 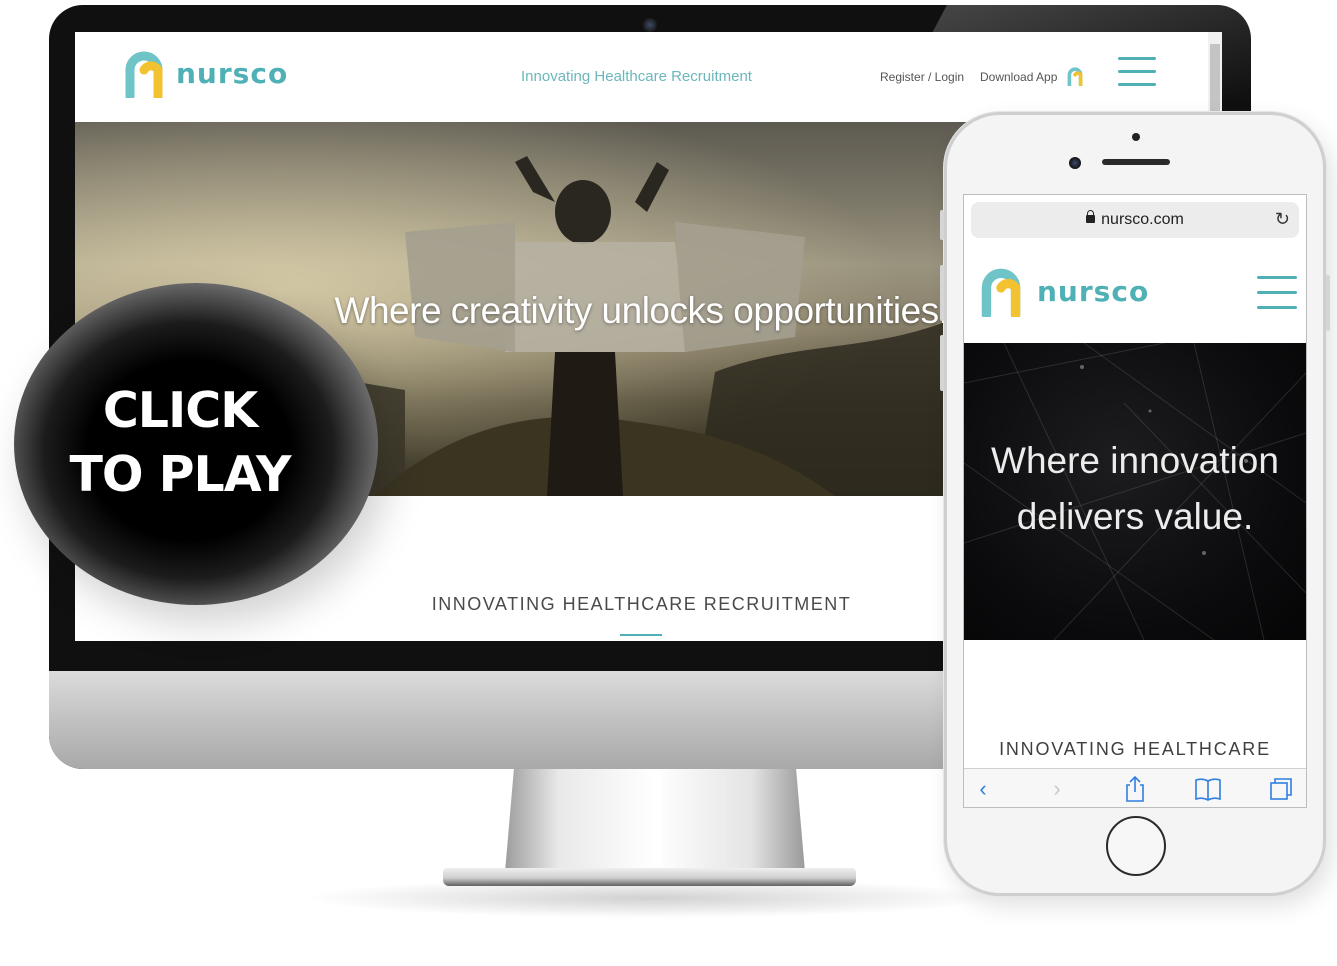 What do you see at coordinates (1282, 219) in the screenshot?
I see `reload-icon: ↻` at bounding box center [1282, 219].